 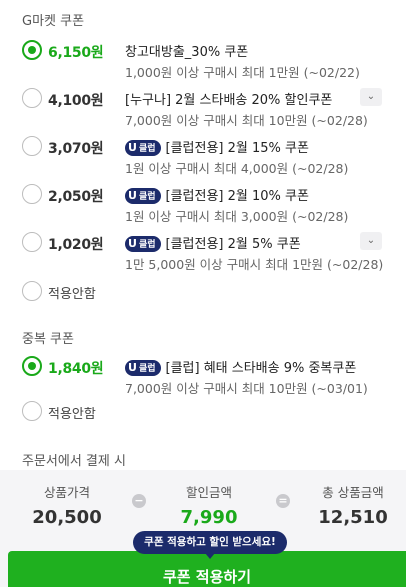 I want to click on coupon-name: [누구나] 2월 스타배송 20% 할인쿠폰, so click(x=228, y=98).